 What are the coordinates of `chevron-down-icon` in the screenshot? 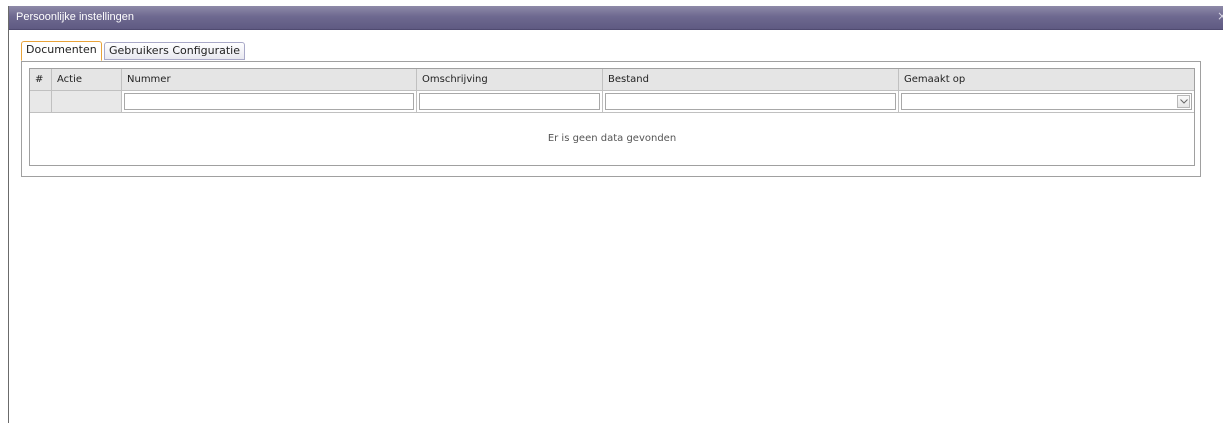 It's located at (1184, 101).